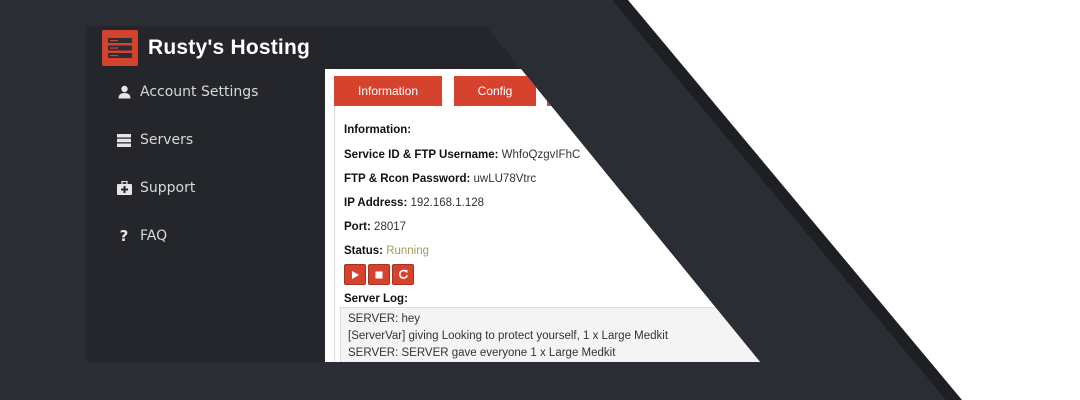 The height and width of the screenshot is (400, 1080). What do you see at coordinates (357, 227) in the screenshot?
I see `port-label: Port:` at bounding box center [357, 227].